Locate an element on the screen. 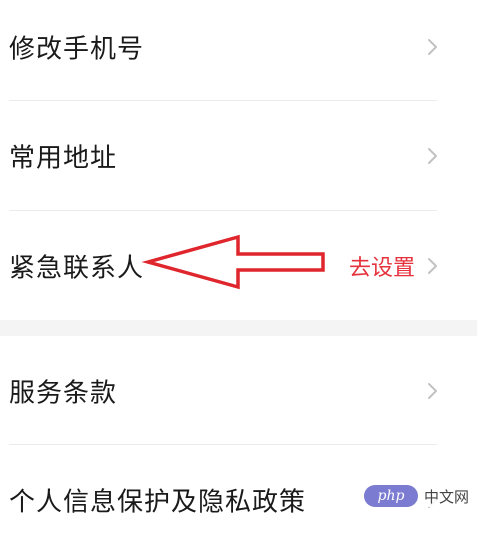  settings-item-label: 个人信息保护及隐私政策 is located at coordinates (158, 502).